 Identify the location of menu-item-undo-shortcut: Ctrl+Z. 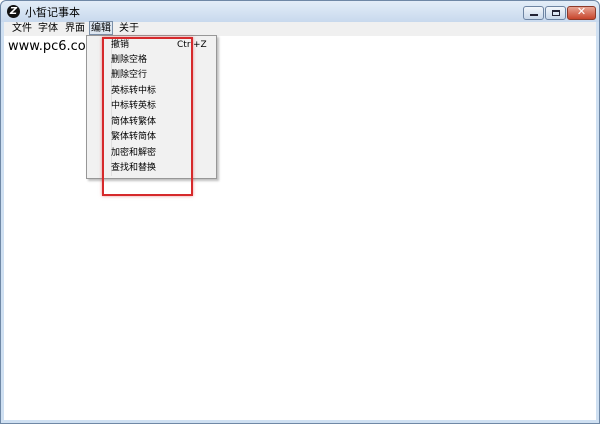
(192, 45).